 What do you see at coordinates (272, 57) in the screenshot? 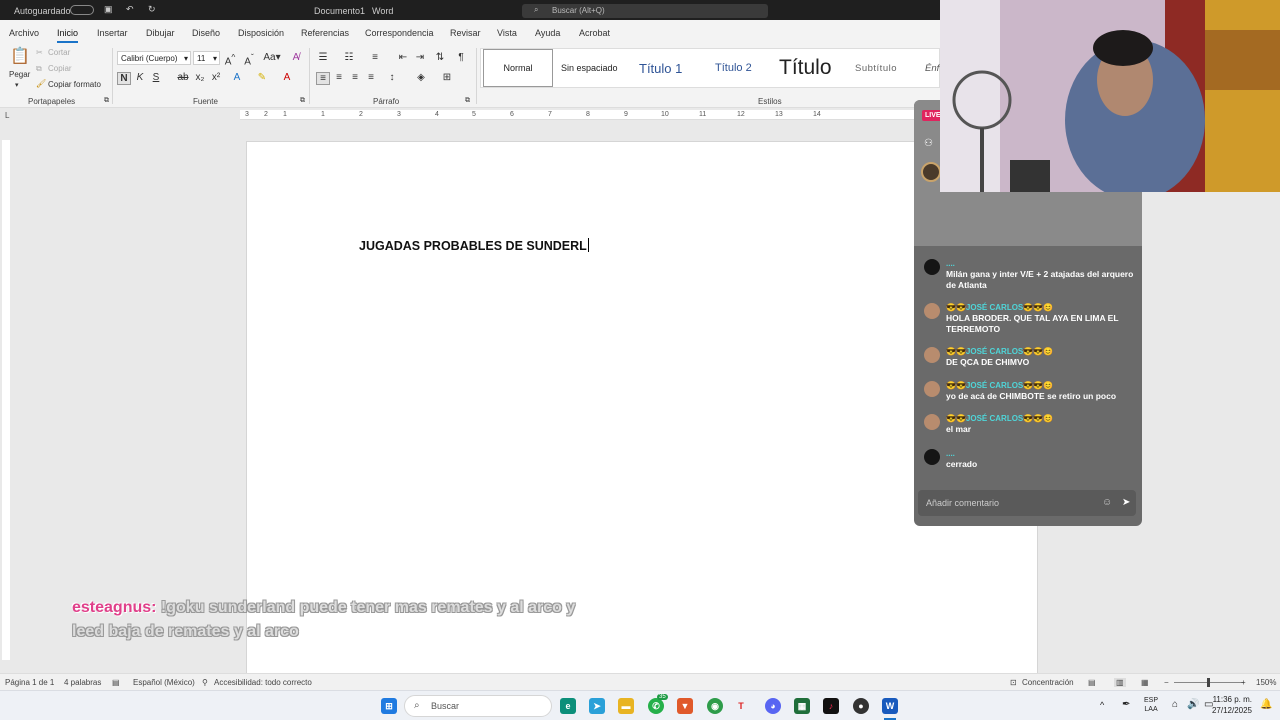
I see `change-case-icon: Aa▾` at bounding box center [272, 57].